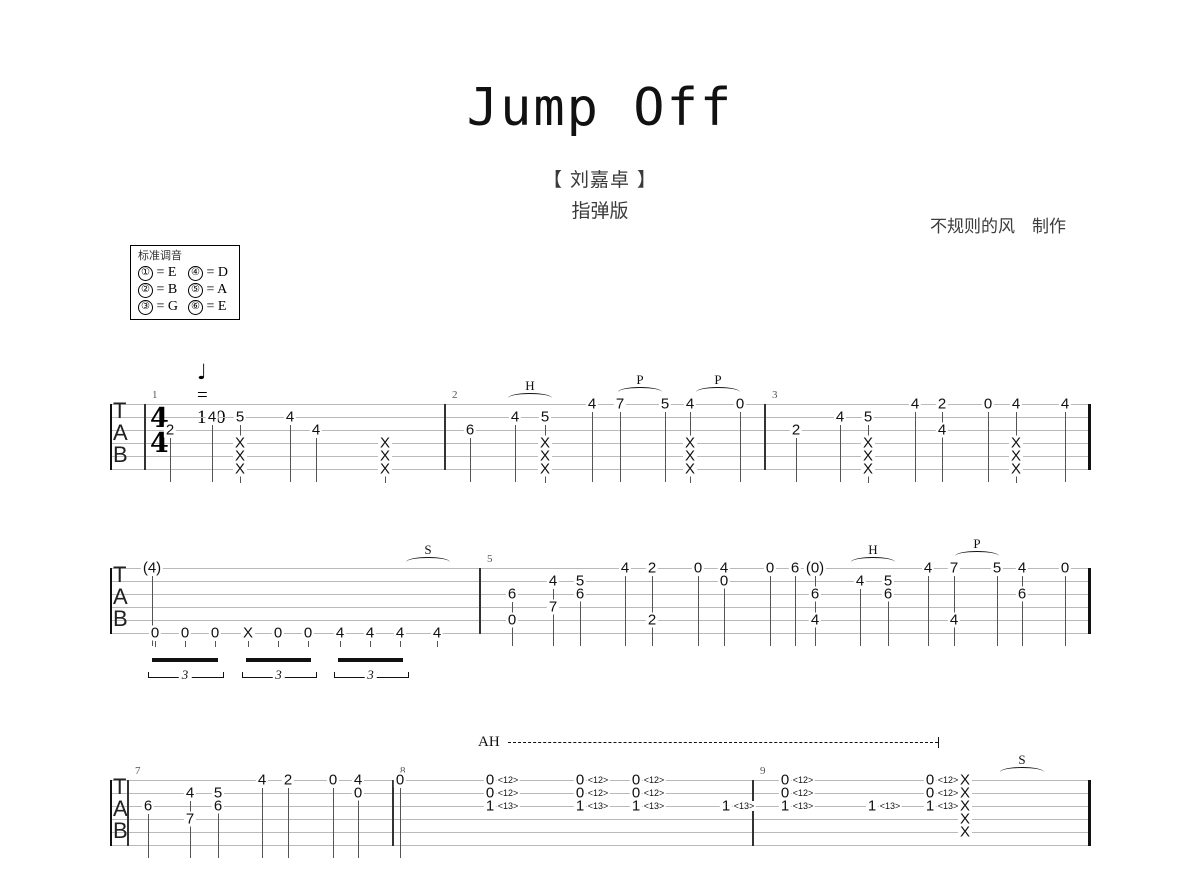 Image resolution: width=1200 pixels, height=880 pixels. I want to click on page-title: Jump Off, so click(600, 108).